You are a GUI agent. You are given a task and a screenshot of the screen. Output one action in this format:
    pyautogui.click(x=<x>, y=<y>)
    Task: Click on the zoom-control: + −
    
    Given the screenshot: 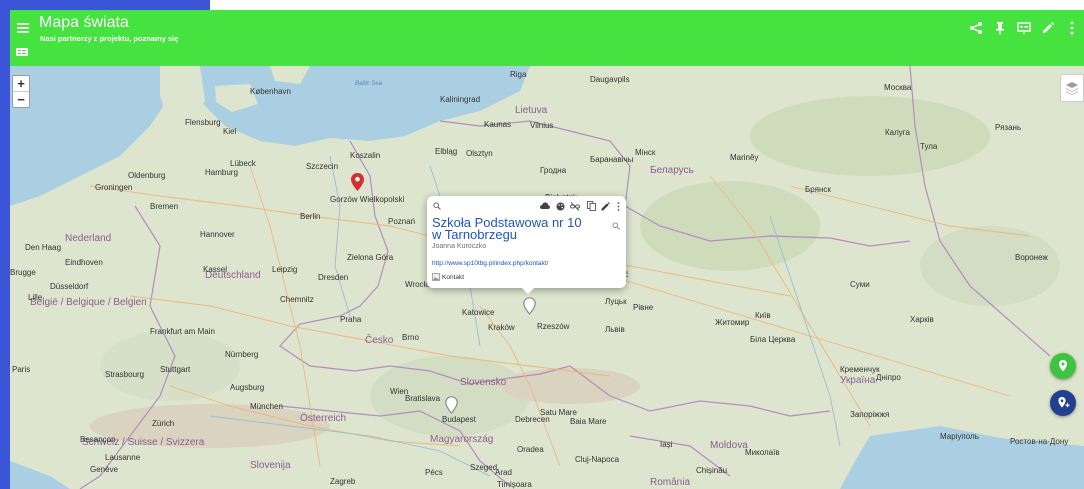 What is the action you would take?
    pyautogui.click(x=21, y=91)
    